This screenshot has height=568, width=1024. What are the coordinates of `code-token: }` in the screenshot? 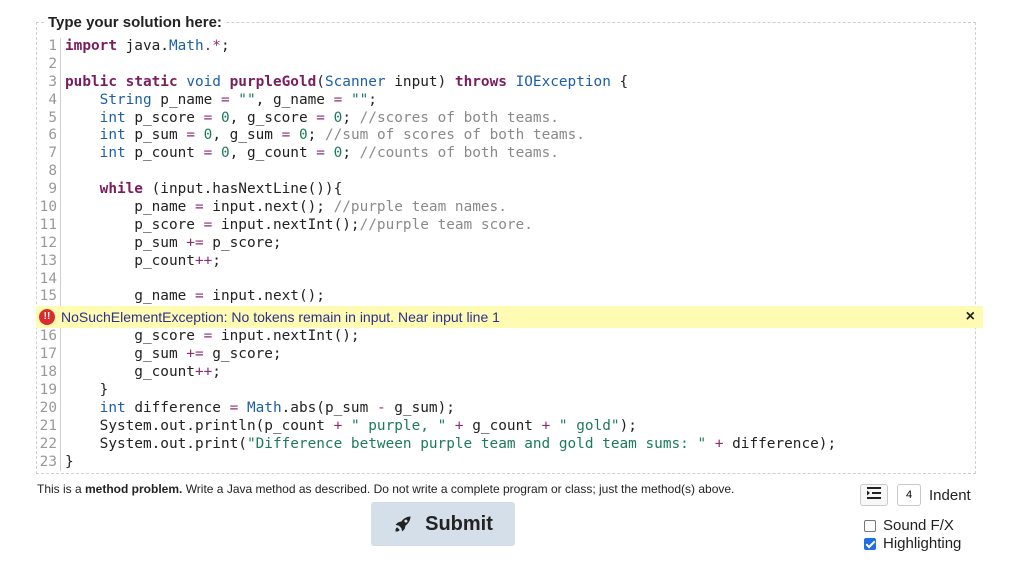 It's located at (87, 390).